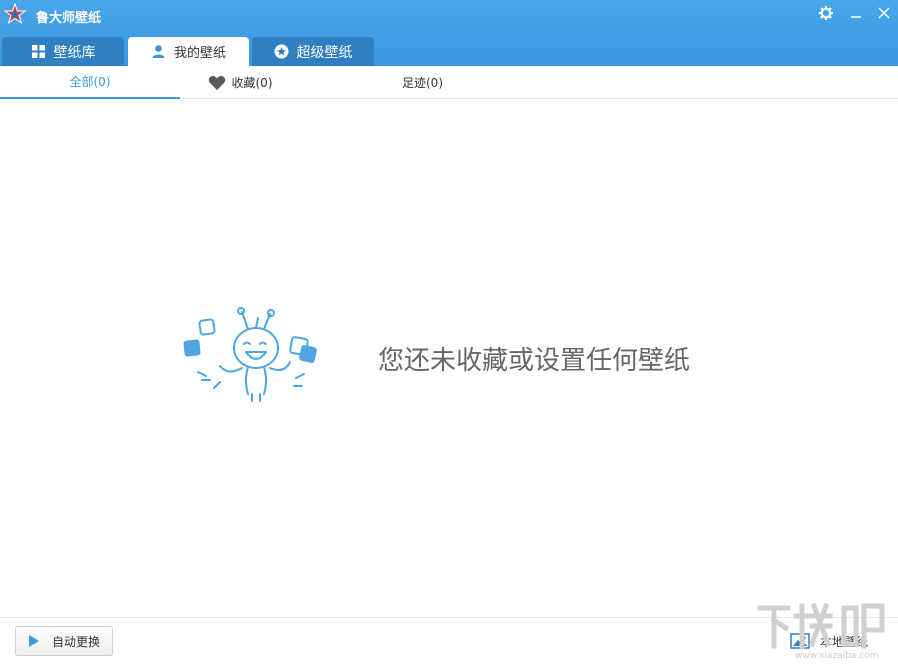 This screenshot has height=665, width=898. What do you see at coordinates (281, 51) in the screenshot?
I see `star-circle-icon` at bounding box center [281, 51].